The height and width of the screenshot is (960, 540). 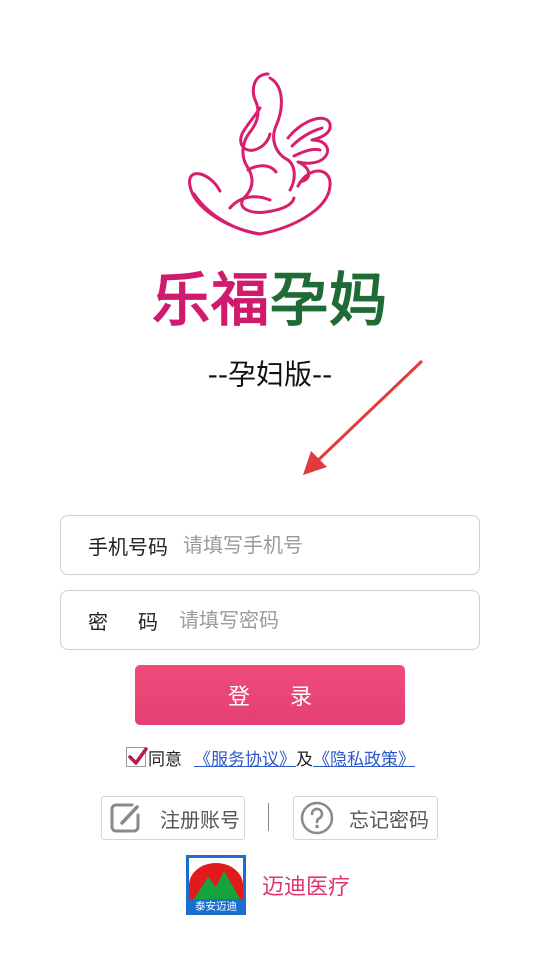 I want to click on phone-label: 手机号码, so click(x=128, y=546).